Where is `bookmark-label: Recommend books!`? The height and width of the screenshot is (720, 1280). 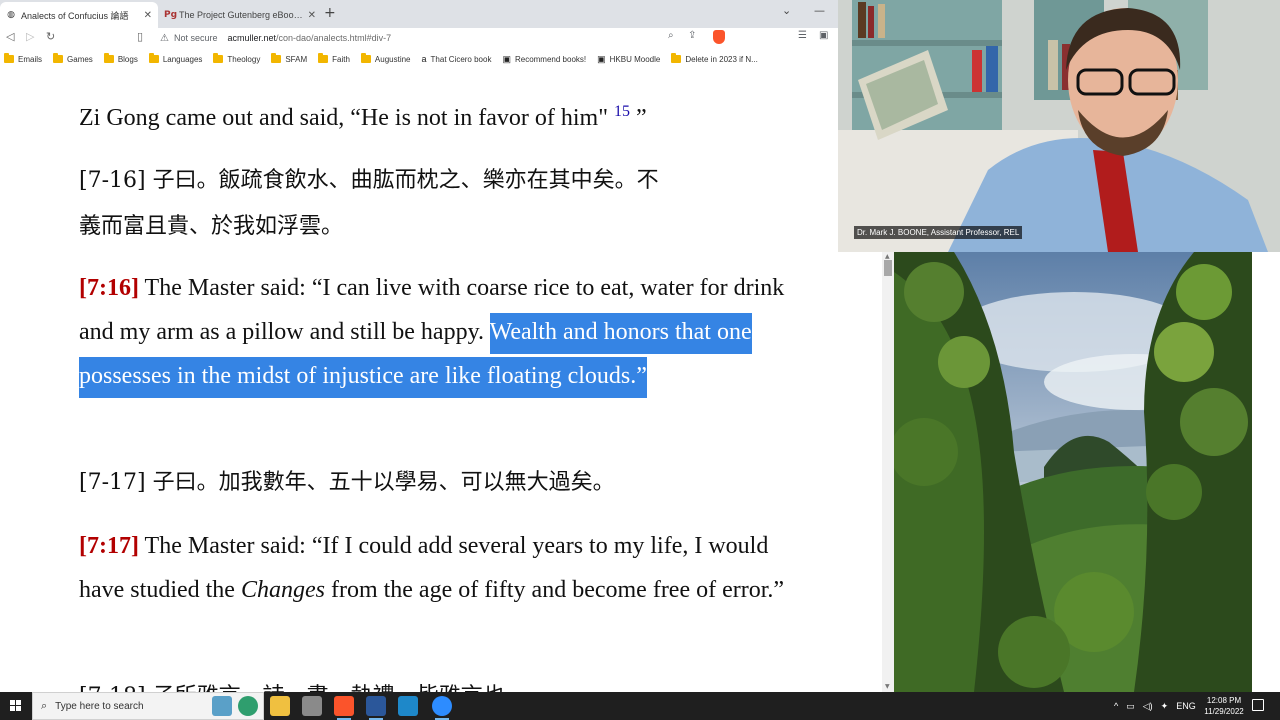 bookmark-label: Recommend books! is located at coordinates (550, 59).